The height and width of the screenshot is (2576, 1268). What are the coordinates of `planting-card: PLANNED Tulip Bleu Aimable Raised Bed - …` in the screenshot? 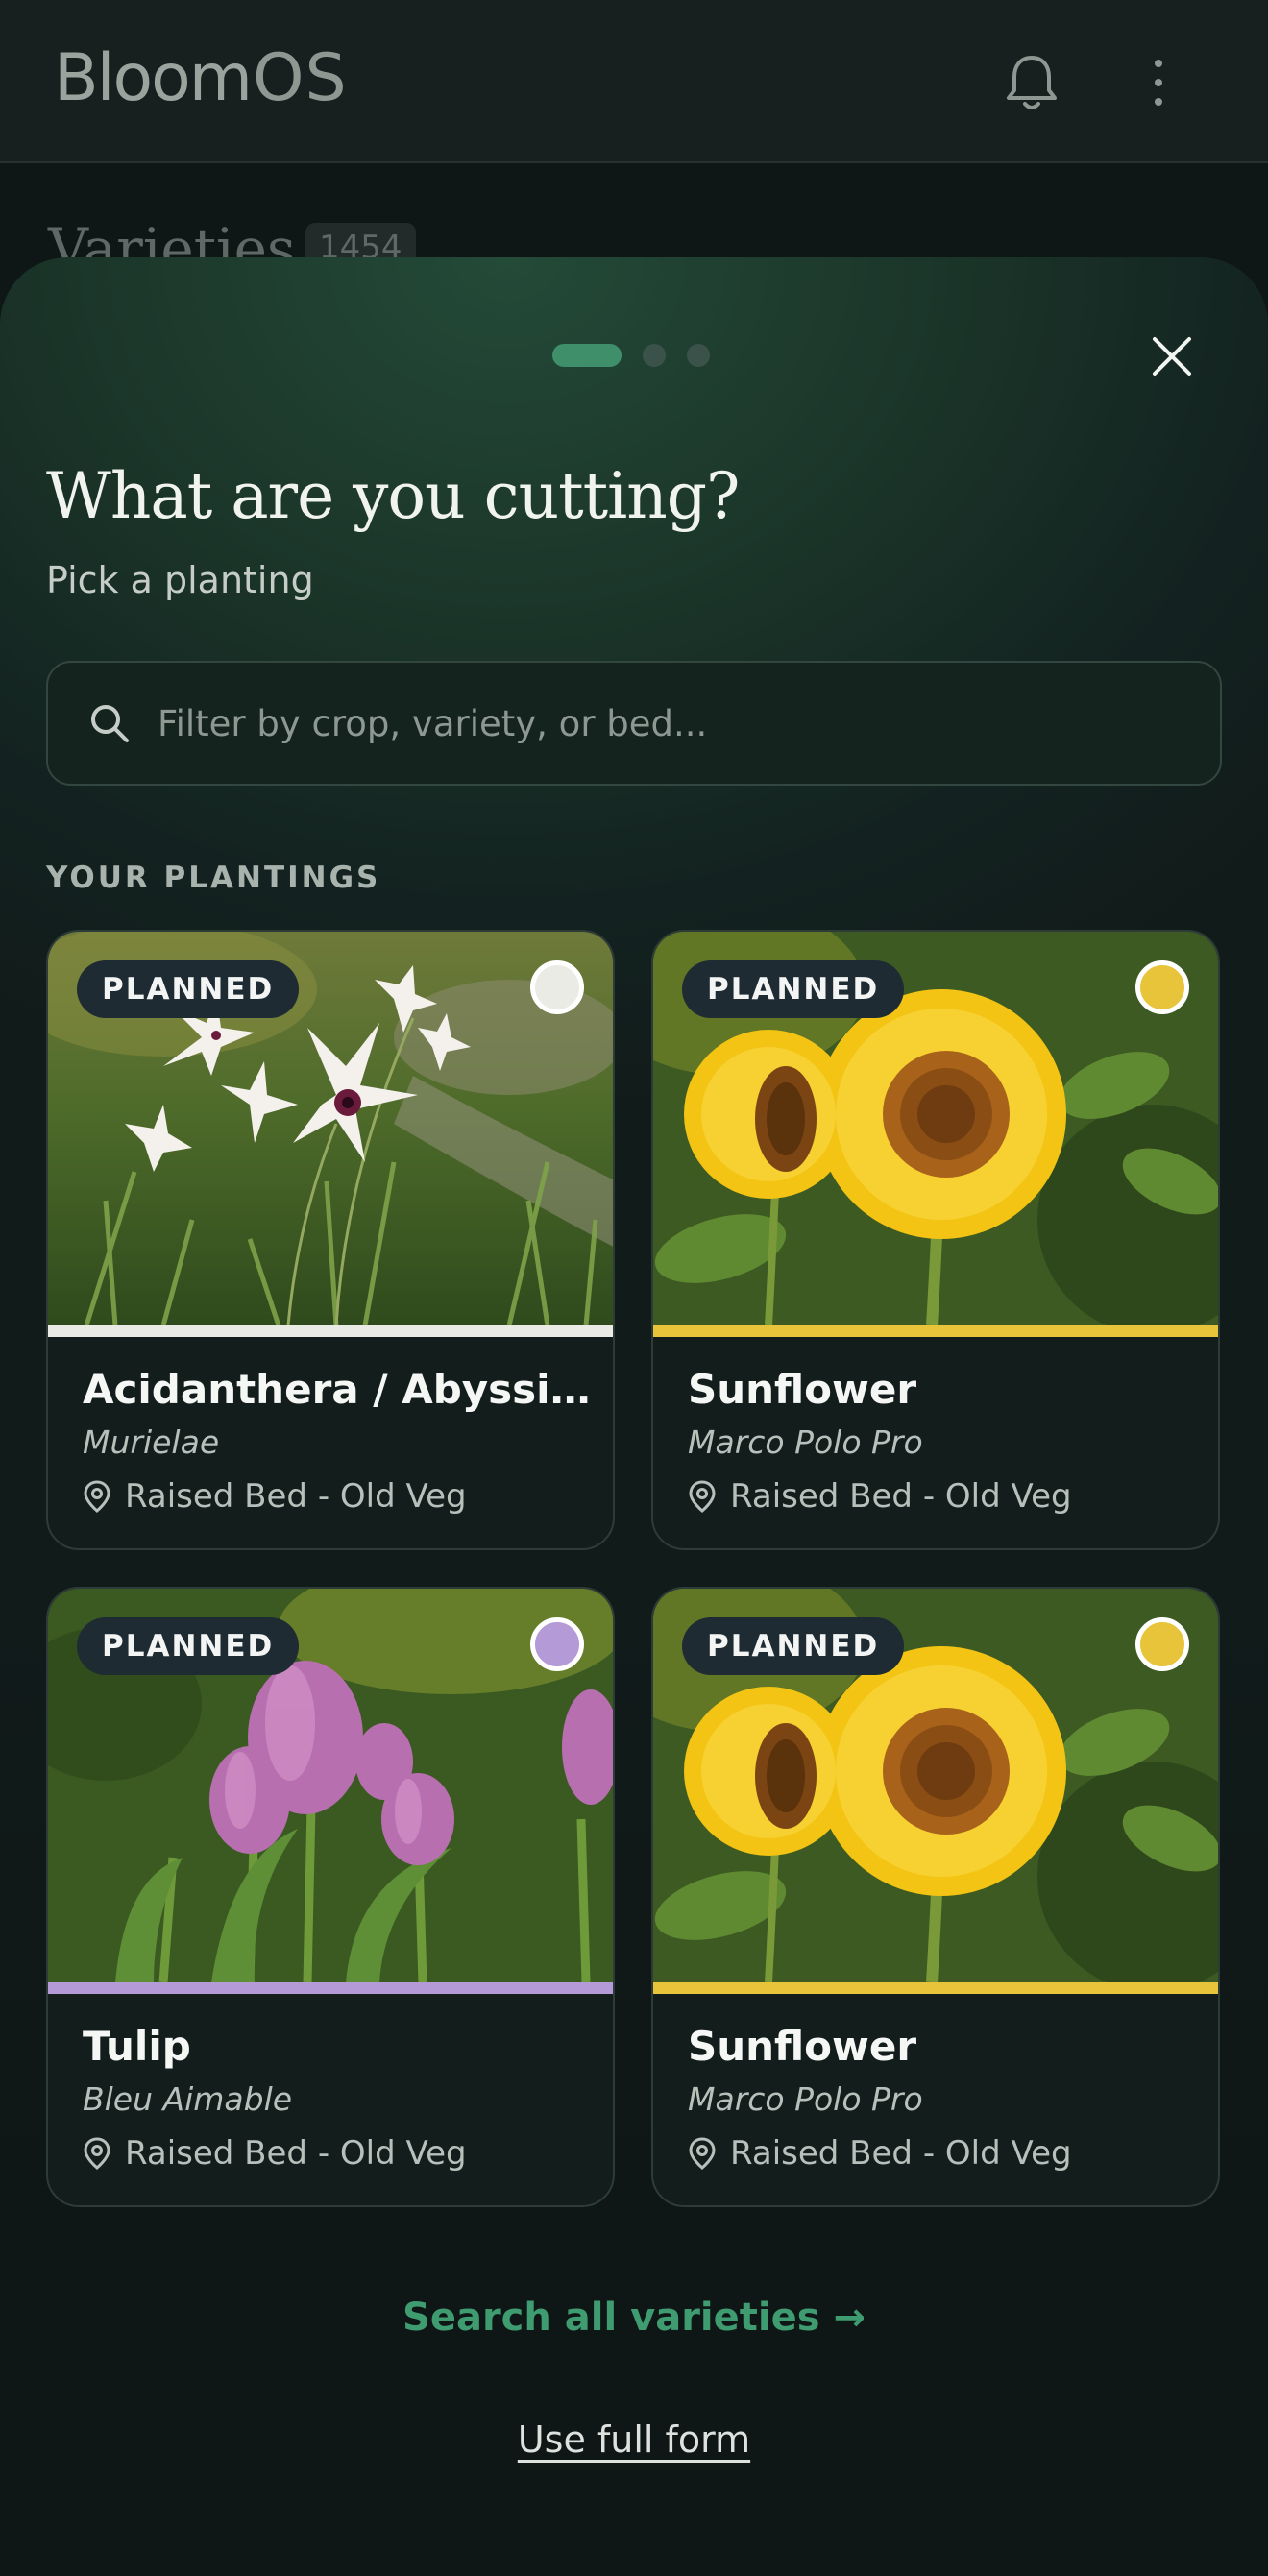 It's located at (330, 1897).